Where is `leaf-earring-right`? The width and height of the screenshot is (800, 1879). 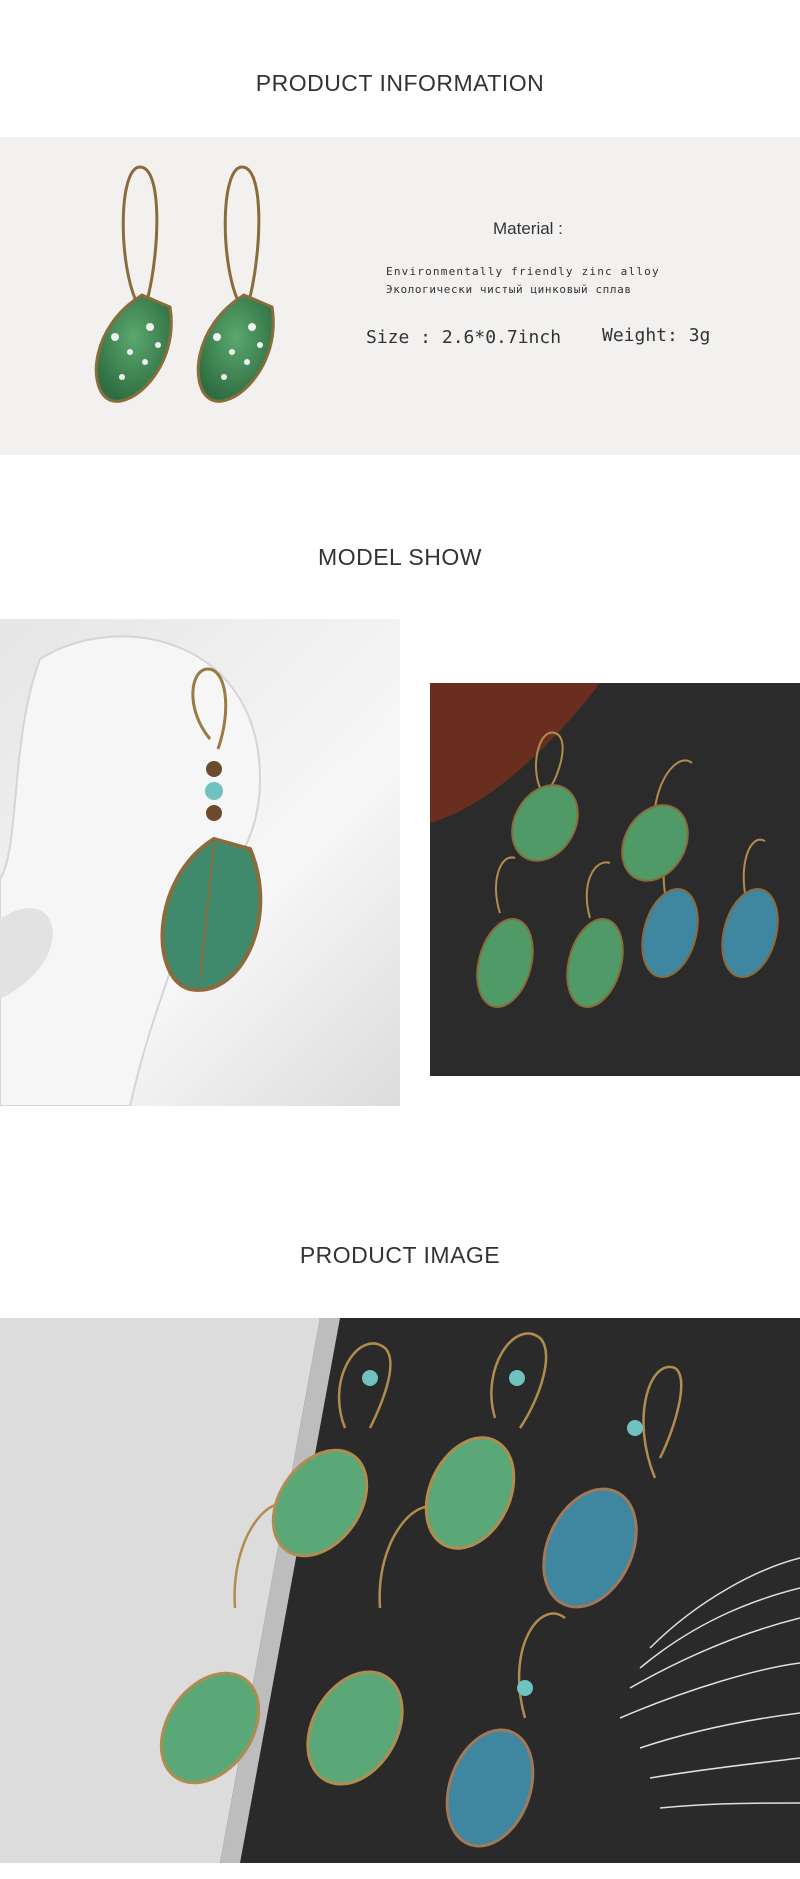
leaf-earring-right is located at coordinates (235, 284).